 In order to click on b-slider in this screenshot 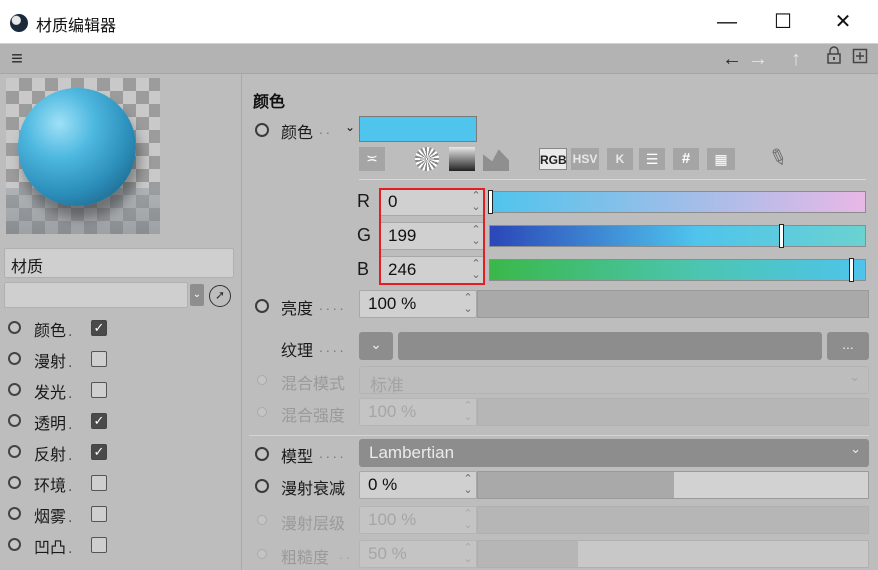, I will do `click(677, 270)`.